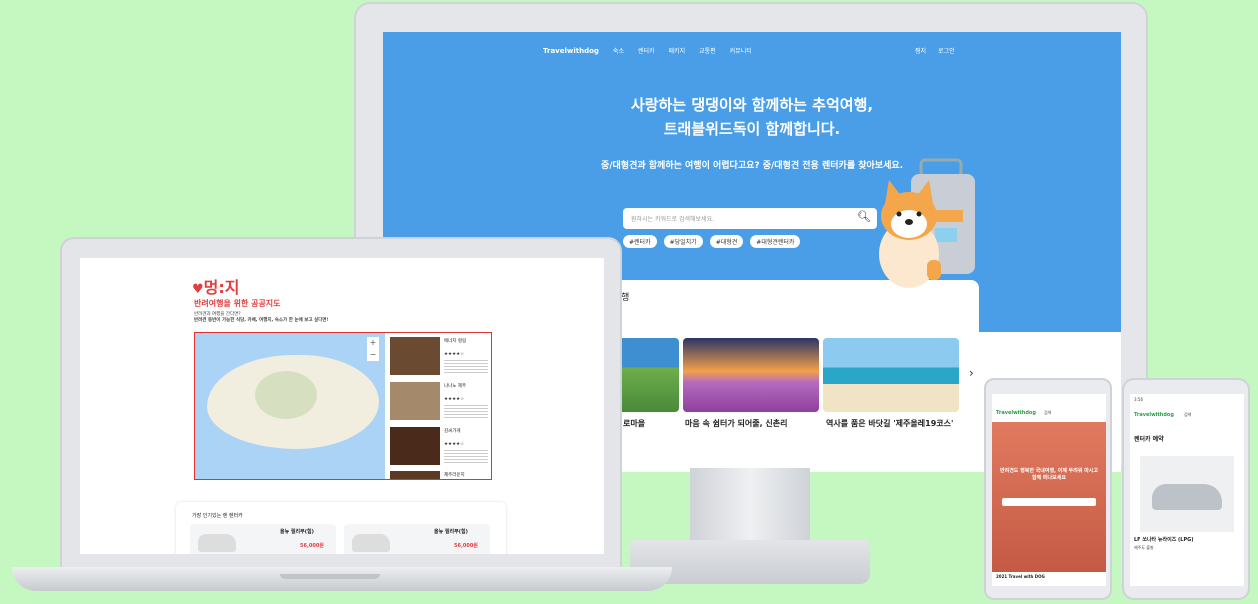  What do you see at coordinates (373, 349) in the screenshot?
I see `zoom-controls: + −` at bounding box center [373, 349].